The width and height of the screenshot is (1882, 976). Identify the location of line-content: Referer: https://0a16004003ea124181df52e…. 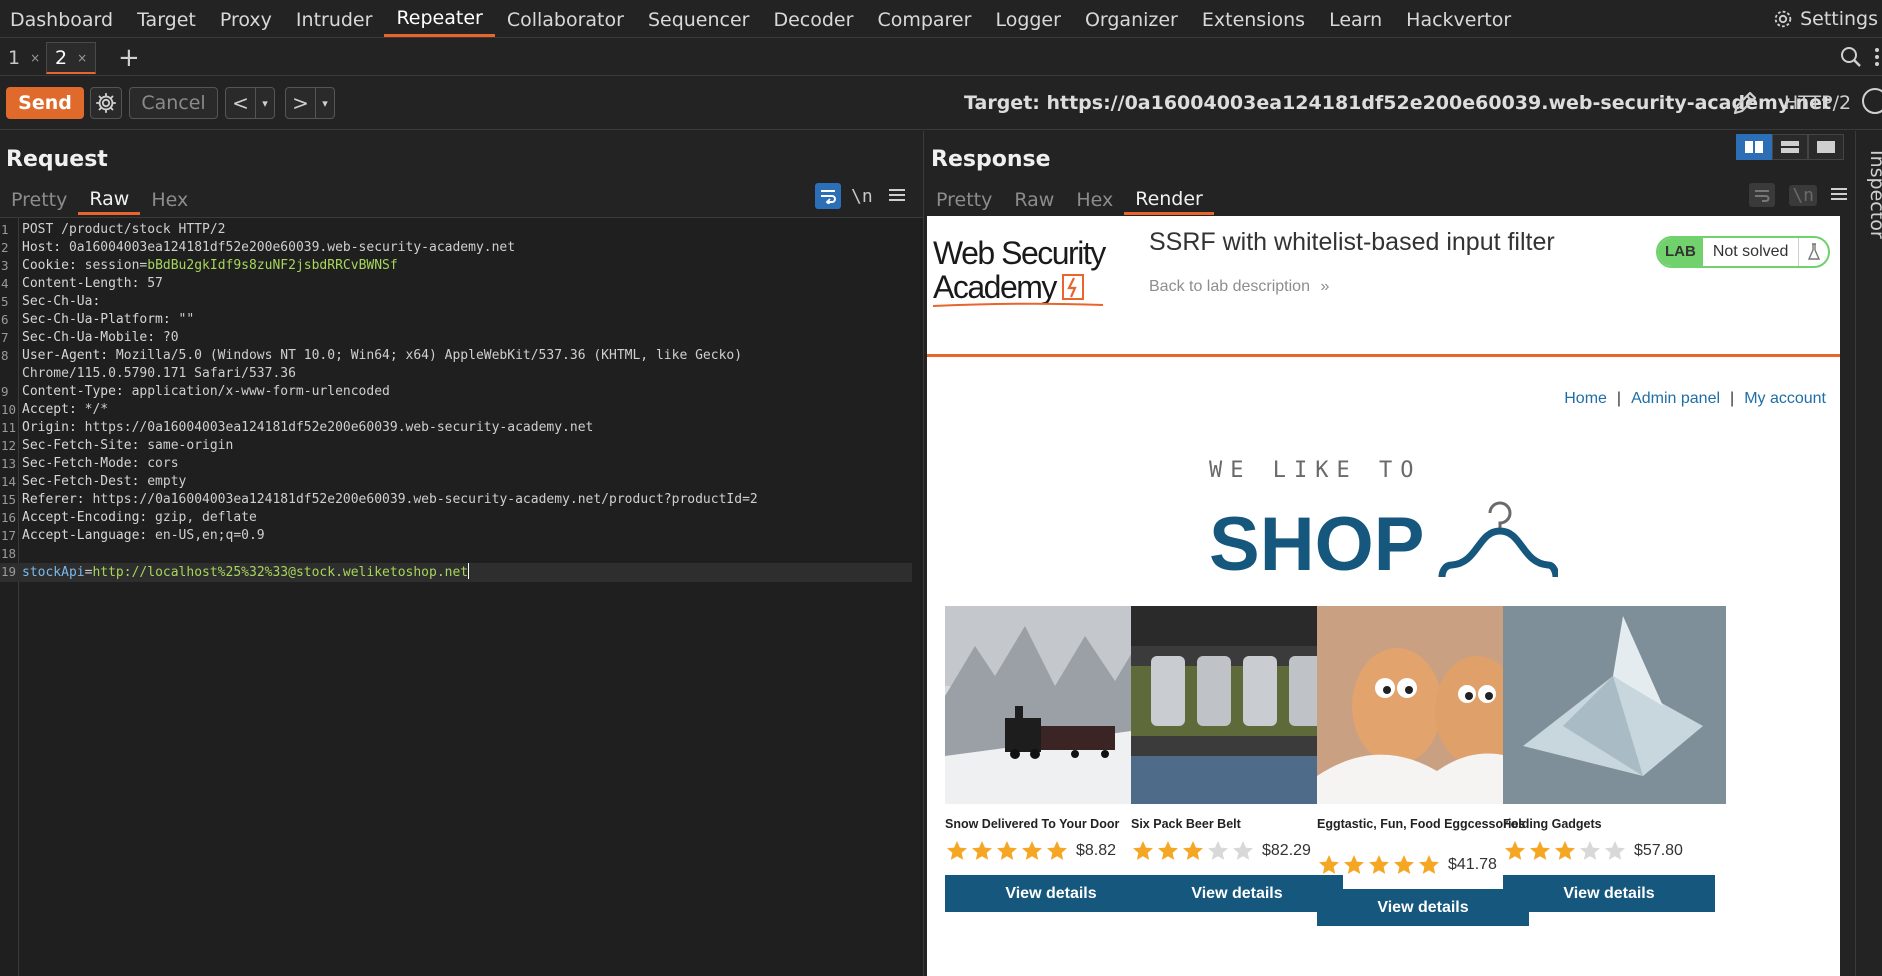
(464, 500).